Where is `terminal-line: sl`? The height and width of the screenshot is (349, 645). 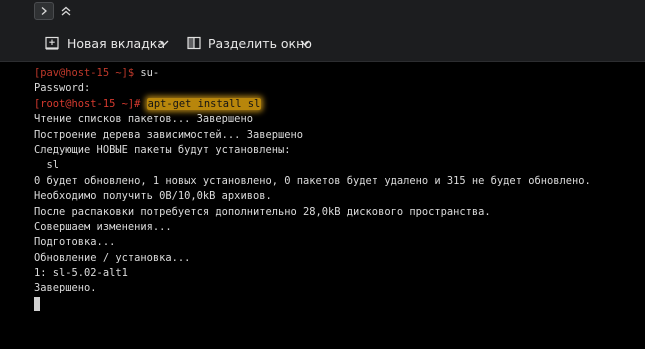
terminal-line: sl is located at coordinates (47, 165).